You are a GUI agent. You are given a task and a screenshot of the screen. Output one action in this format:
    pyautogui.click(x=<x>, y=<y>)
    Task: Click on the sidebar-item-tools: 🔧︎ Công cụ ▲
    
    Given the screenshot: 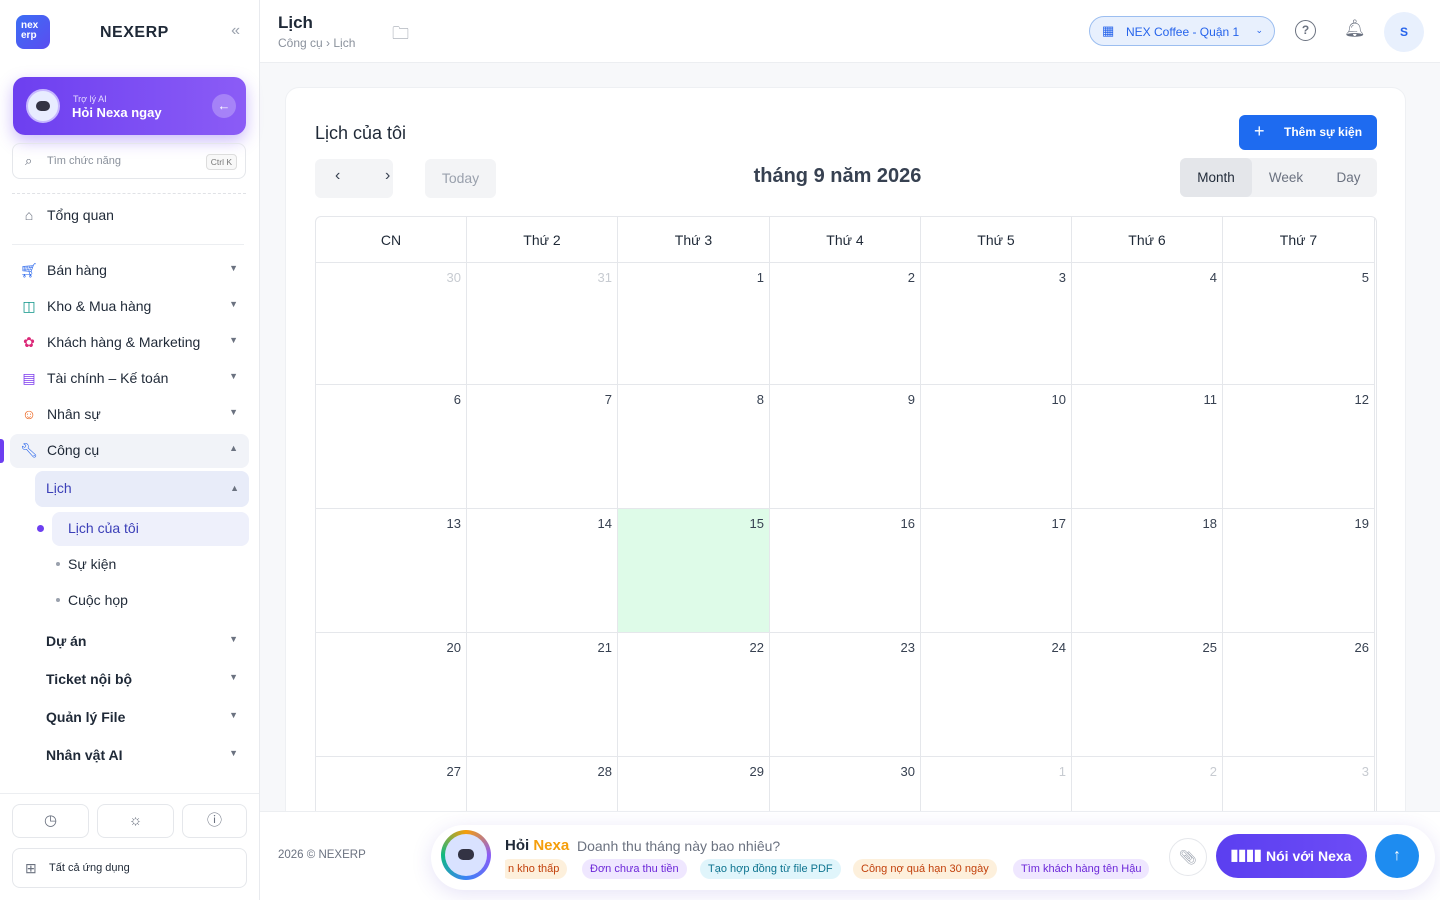 What is the action you would take?
    pyautogui.click(x=130, y=450)
    